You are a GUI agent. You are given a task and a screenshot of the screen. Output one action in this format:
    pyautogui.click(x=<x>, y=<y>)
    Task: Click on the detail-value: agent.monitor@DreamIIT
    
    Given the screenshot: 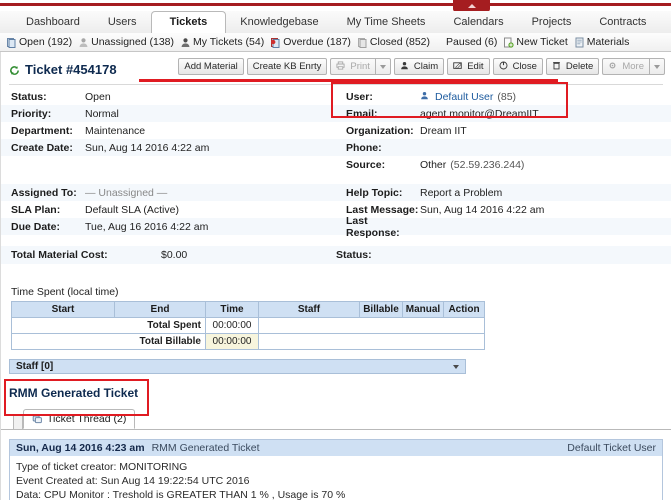 What is the action you would take?
    pyautogui.click(x=479, y=113)
    